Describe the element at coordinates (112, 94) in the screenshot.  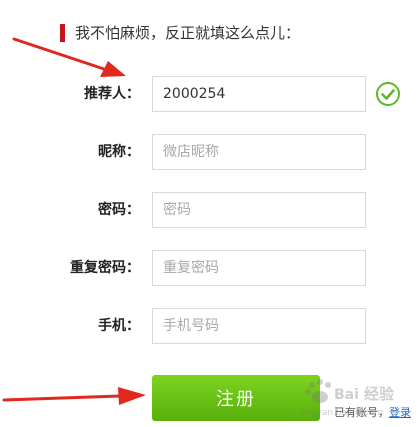
I see `referrer-label: 推荐人：` at that location.